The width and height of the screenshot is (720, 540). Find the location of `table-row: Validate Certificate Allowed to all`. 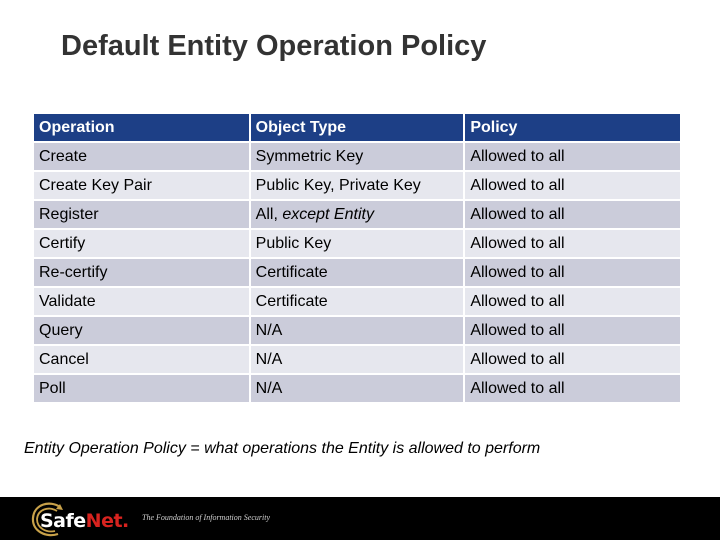

table-row: Validate Certificate Allowed to all is located at coordinates (357, 301).